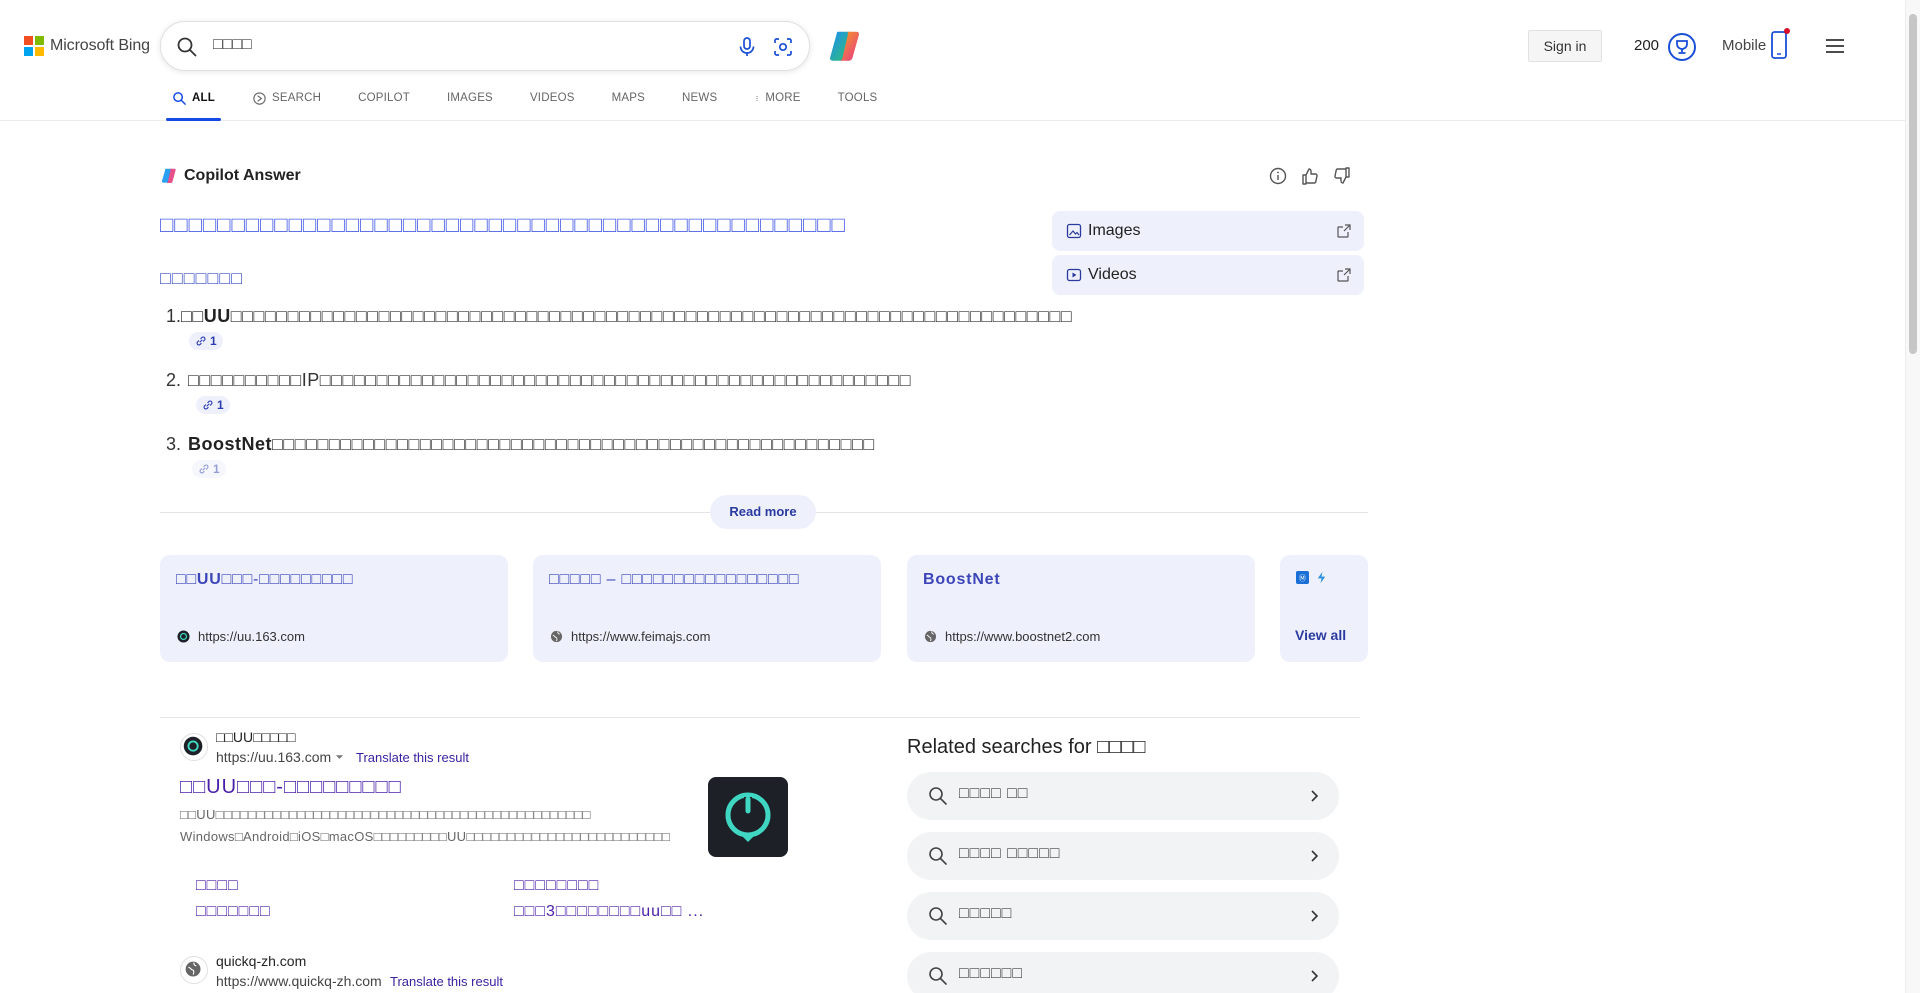 Image resolution: width=1920 pixels, height=993 pixels. Describe the element at coordinates (1123, 916) in the screenshot. I see `related-search-item: □□□□□` at that location.